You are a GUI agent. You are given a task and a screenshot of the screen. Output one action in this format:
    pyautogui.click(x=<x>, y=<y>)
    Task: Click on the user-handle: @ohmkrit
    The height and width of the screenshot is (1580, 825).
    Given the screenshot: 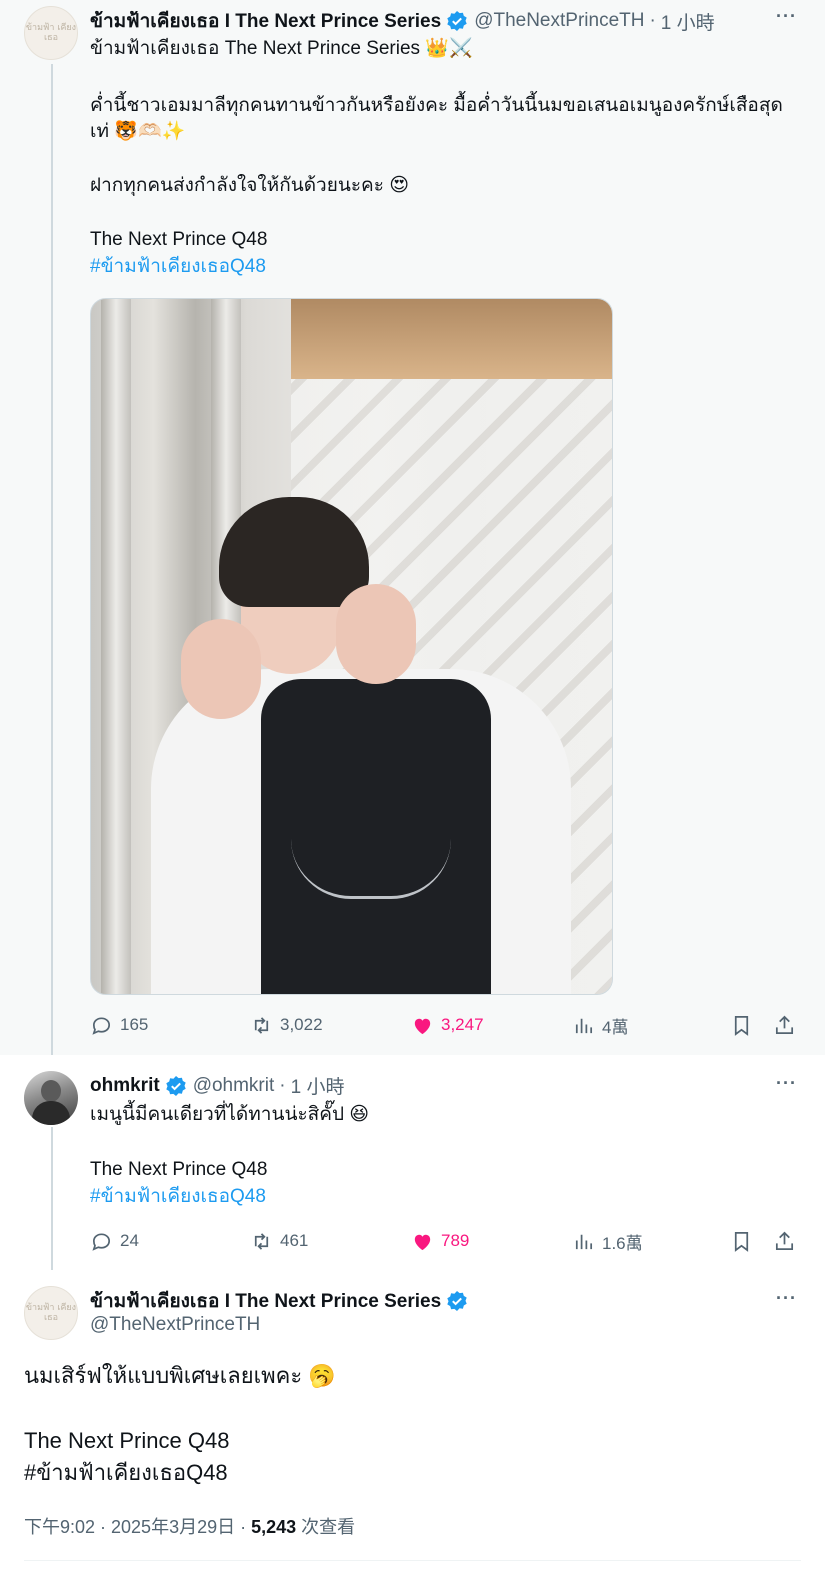 What is the action you would take?
    pyautogui.click(x=234, y=1086)
    